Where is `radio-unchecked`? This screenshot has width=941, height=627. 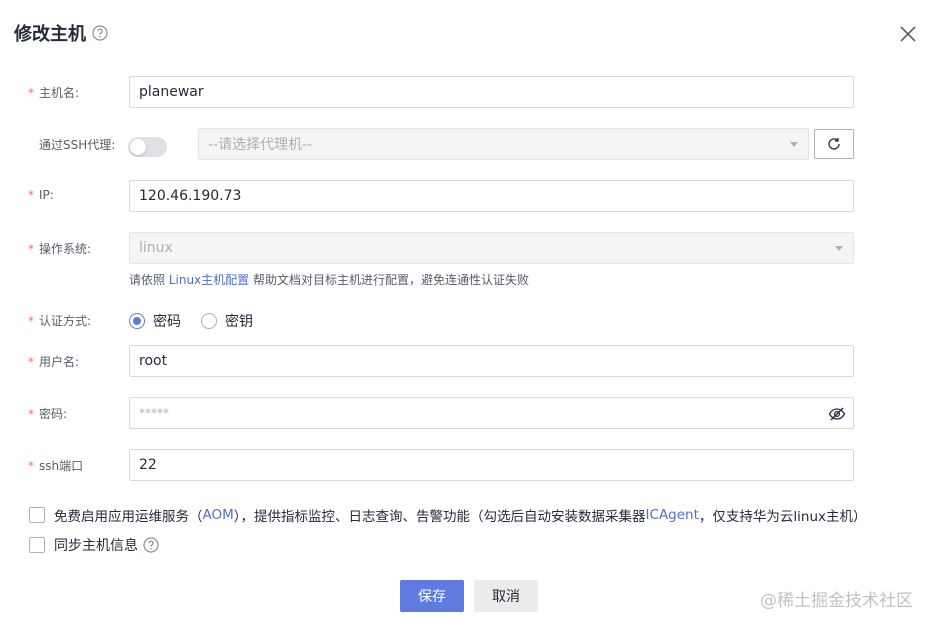 radio-unchecked is located at coordinates (209, 321).